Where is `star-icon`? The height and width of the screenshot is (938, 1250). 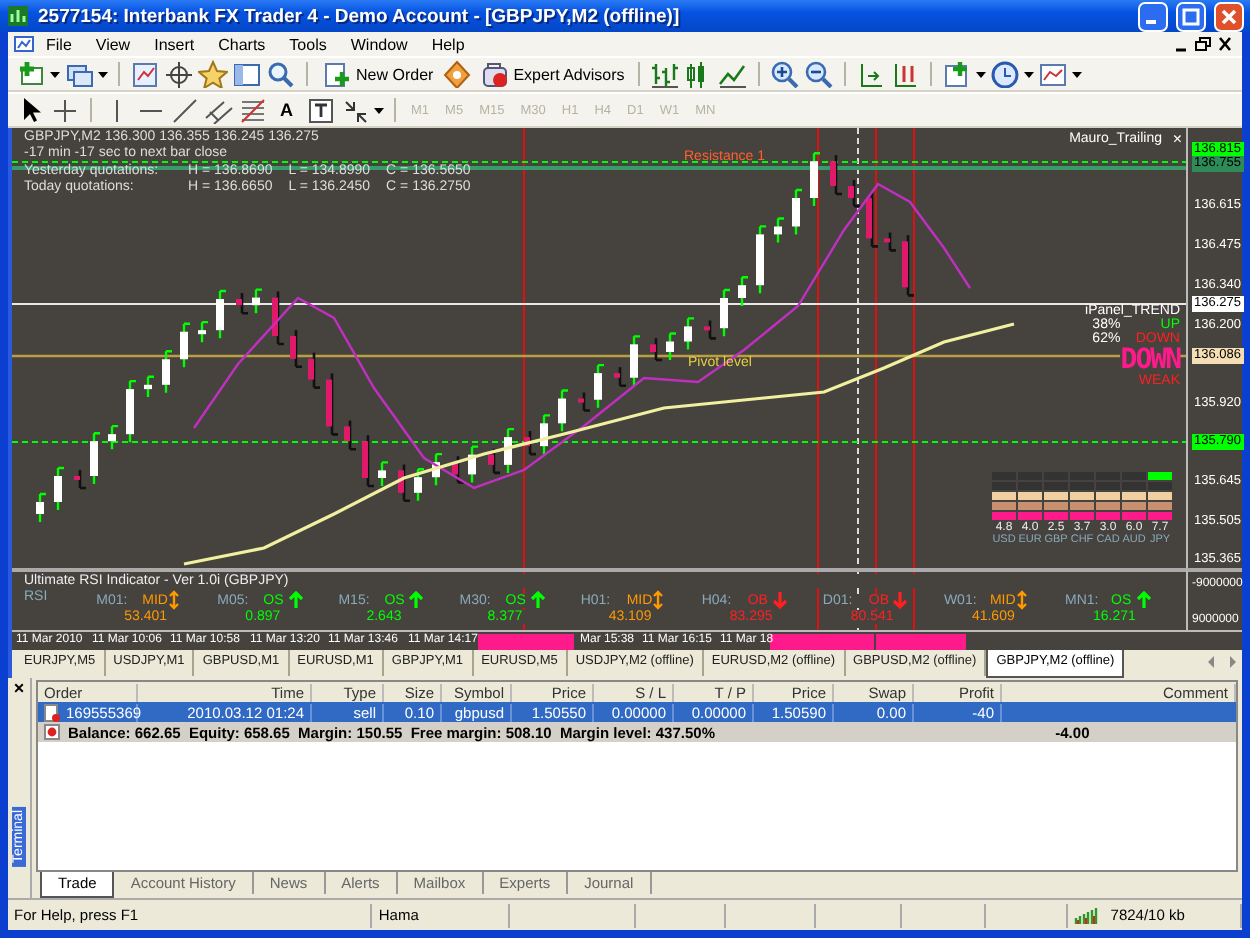 star-icon is located at coordinates (213, 74).